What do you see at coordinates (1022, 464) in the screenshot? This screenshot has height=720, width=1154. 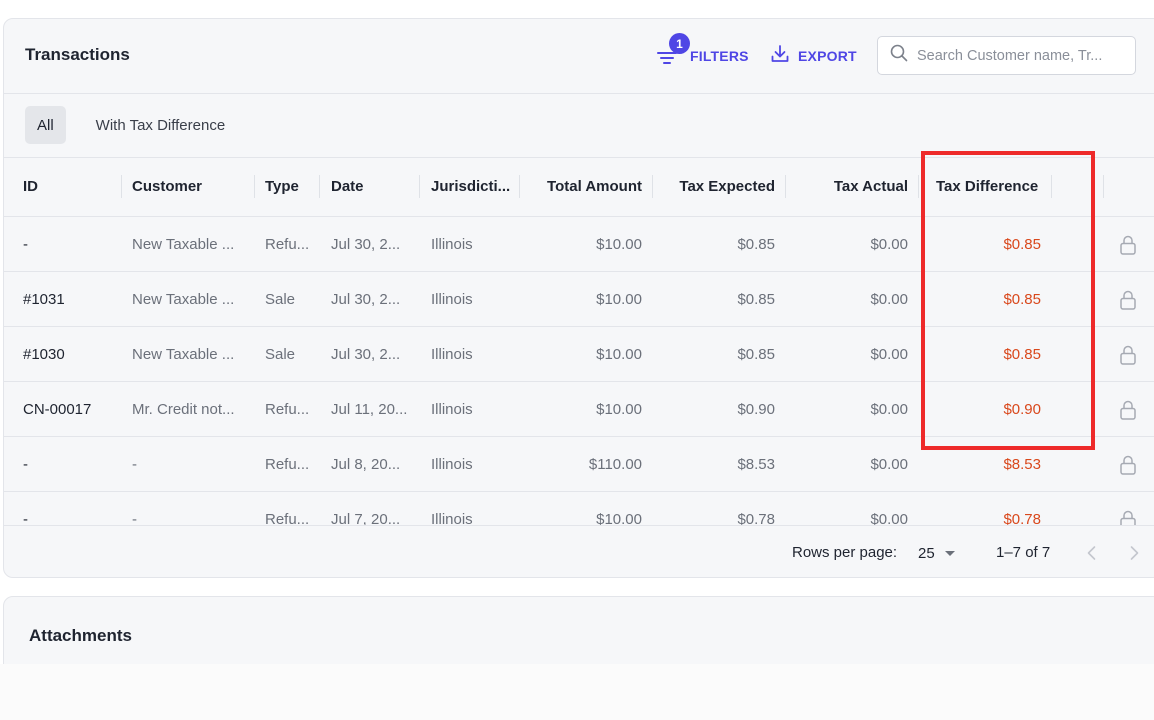 I see `cell-tax-difference: $8.53` at bounding box center [1022, 464].